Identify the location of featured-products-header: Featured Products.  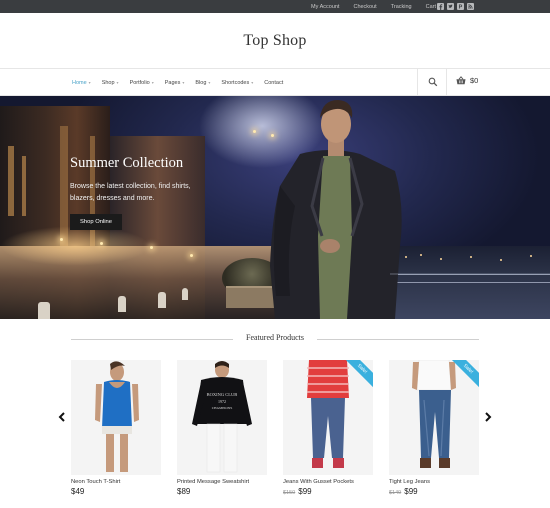
(275, 339).